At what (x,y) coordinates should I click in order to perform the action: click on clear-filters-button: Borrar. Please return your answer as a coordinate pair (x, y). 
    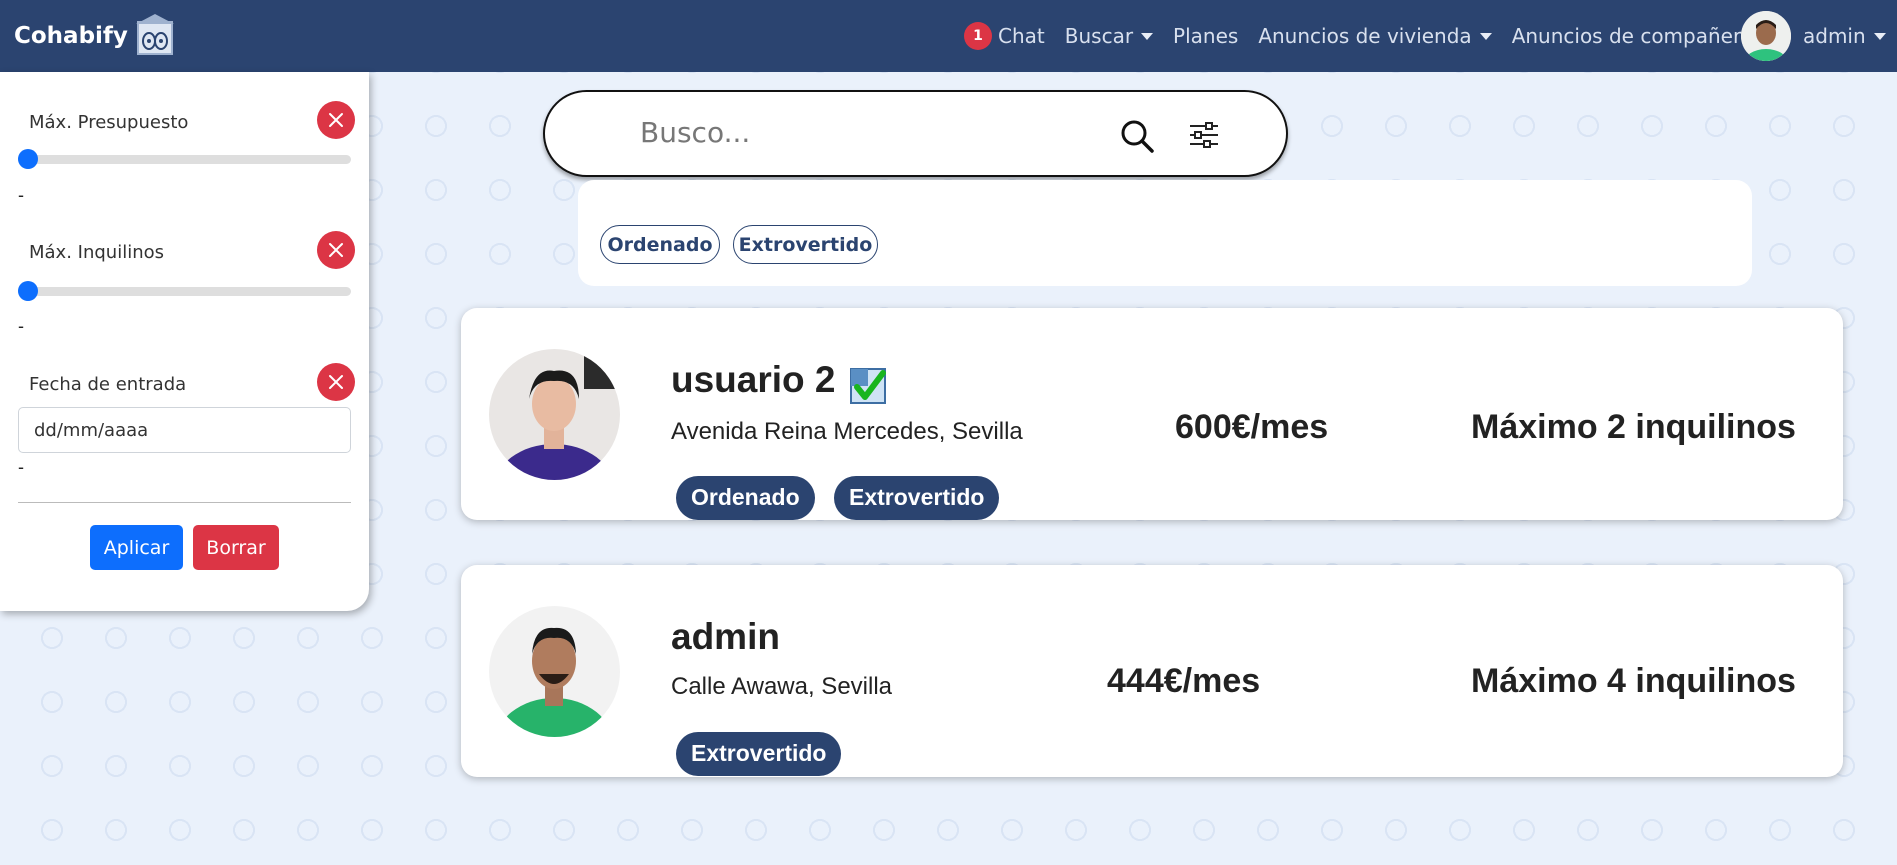
    Looking at the image, I should click on (236, 547).